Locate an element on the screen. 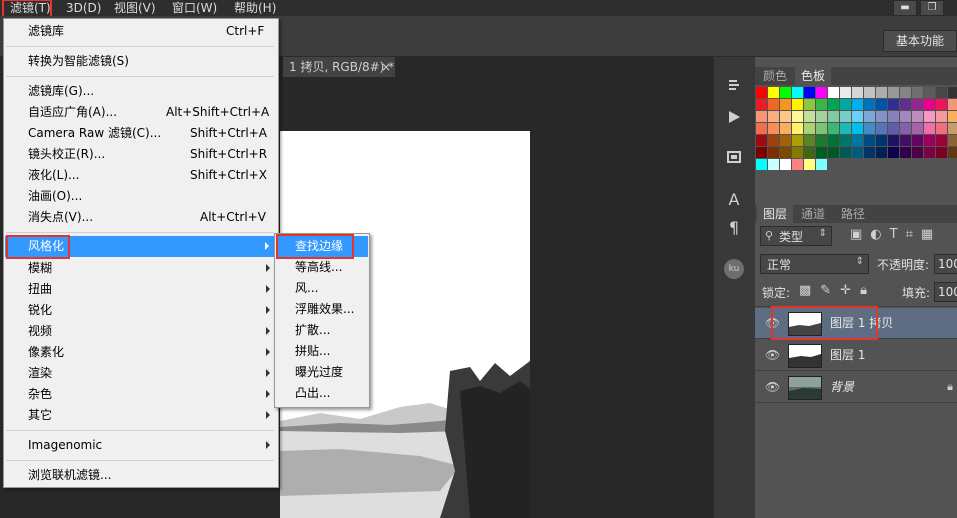 This screenshot has width=957, height=518. menu-item-imagenomic: Imagenomic is located at coordinates (141, 445).